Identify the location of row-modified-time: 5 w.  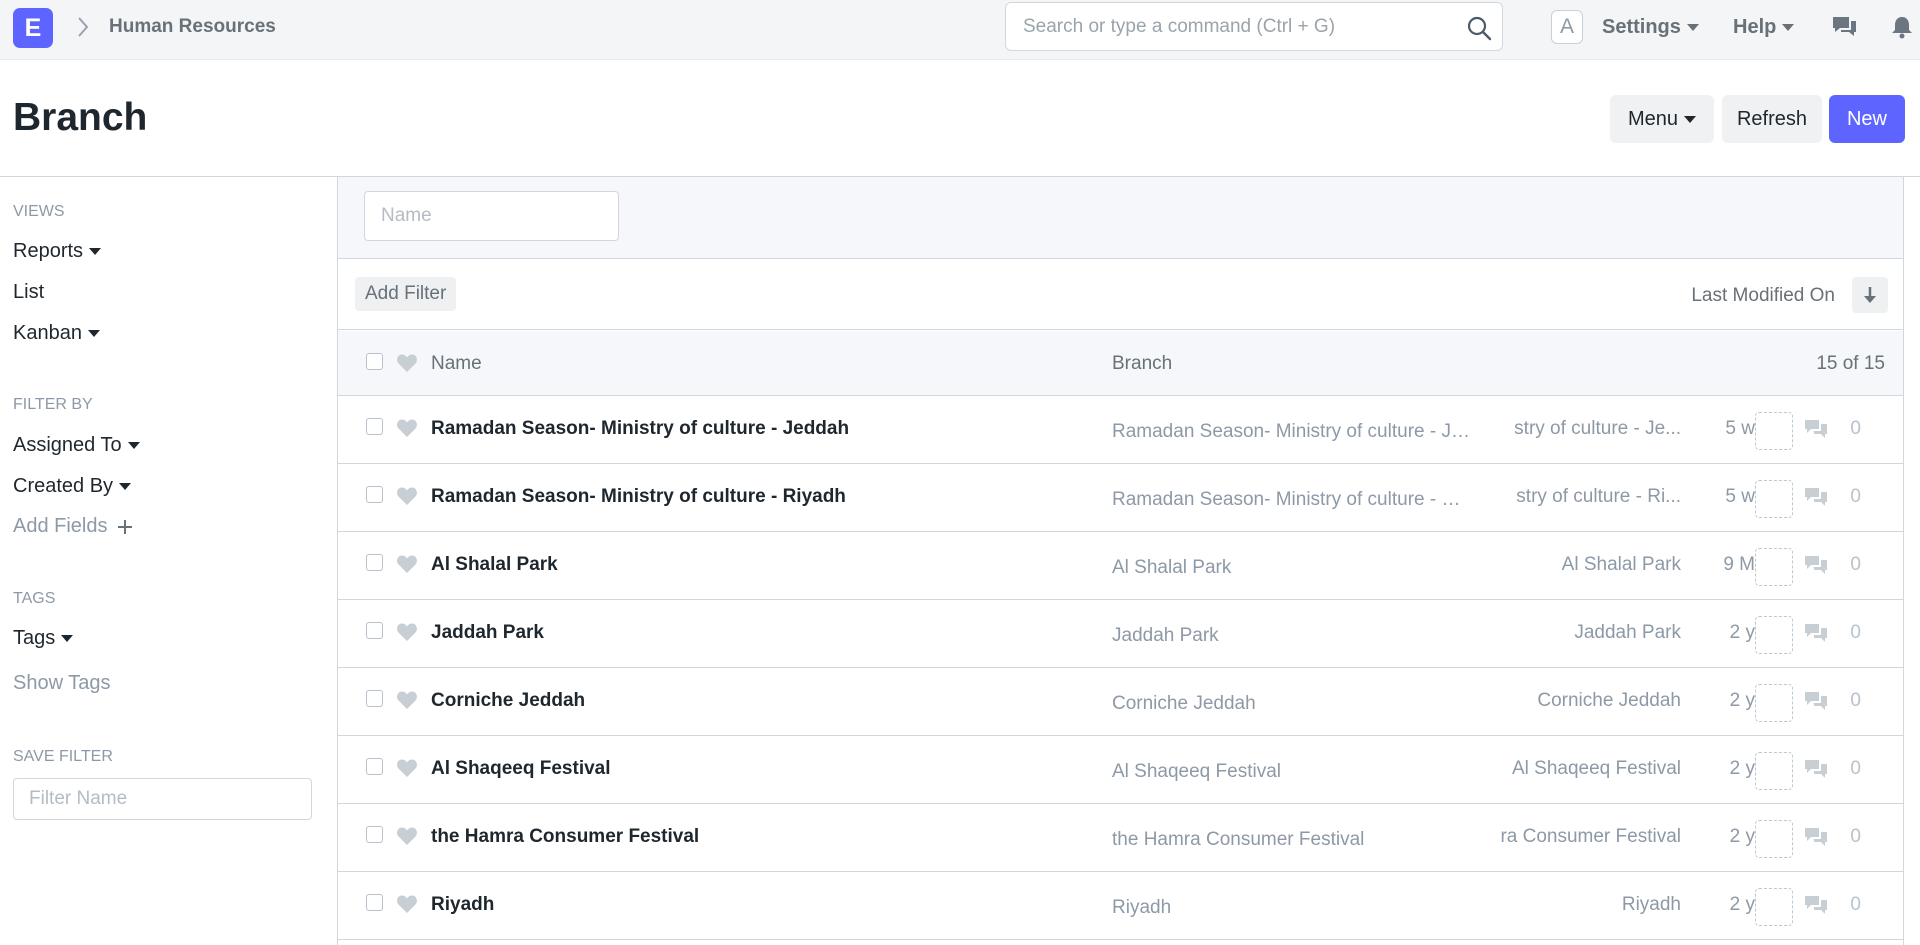
(1740, 428).